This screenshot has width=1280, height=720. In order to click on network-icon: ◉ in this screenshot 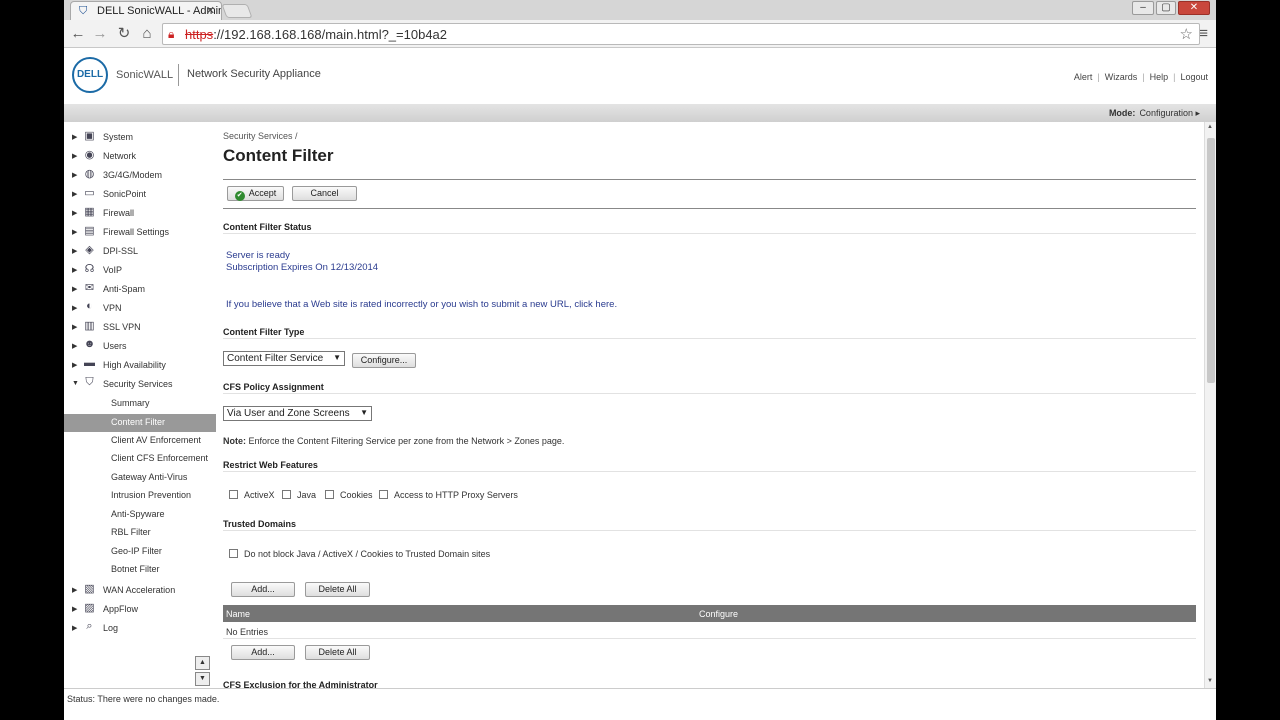, I will do `click(89, 155)`.